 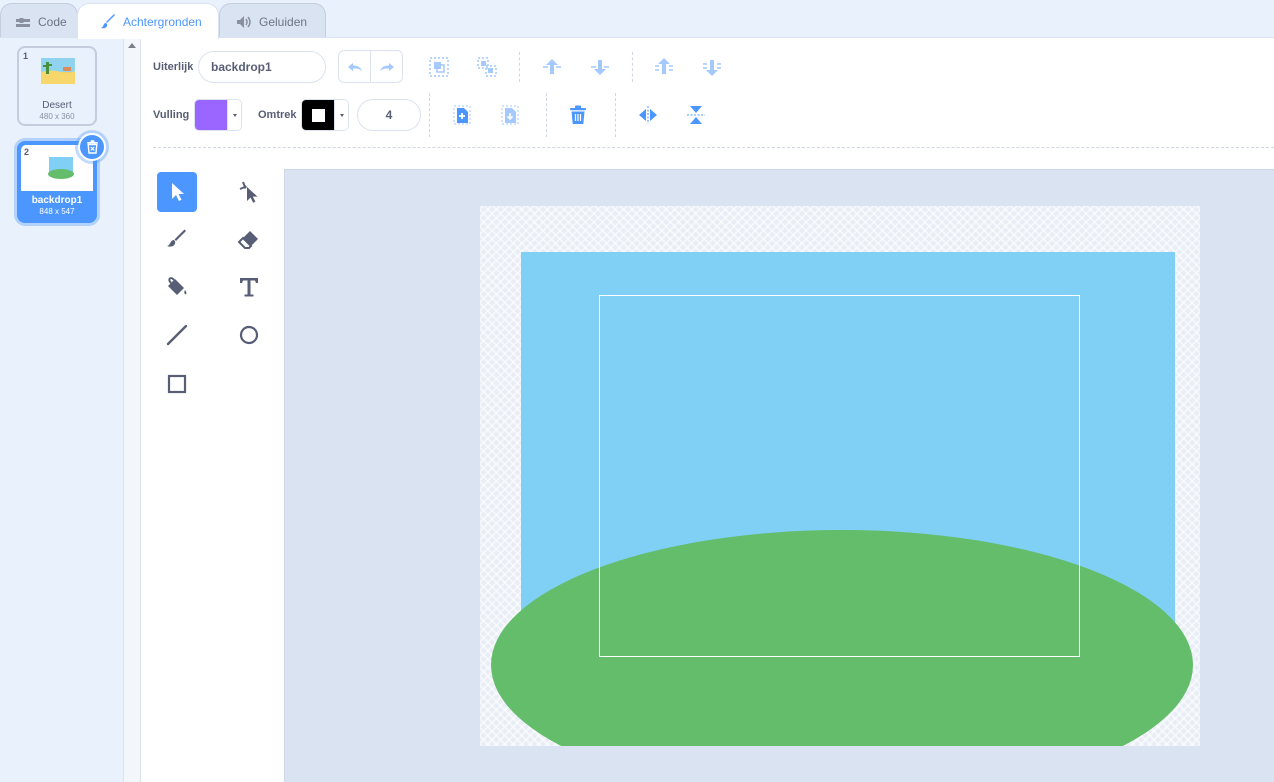 I want to click on ungroup-button, so click(x=487, y=67).